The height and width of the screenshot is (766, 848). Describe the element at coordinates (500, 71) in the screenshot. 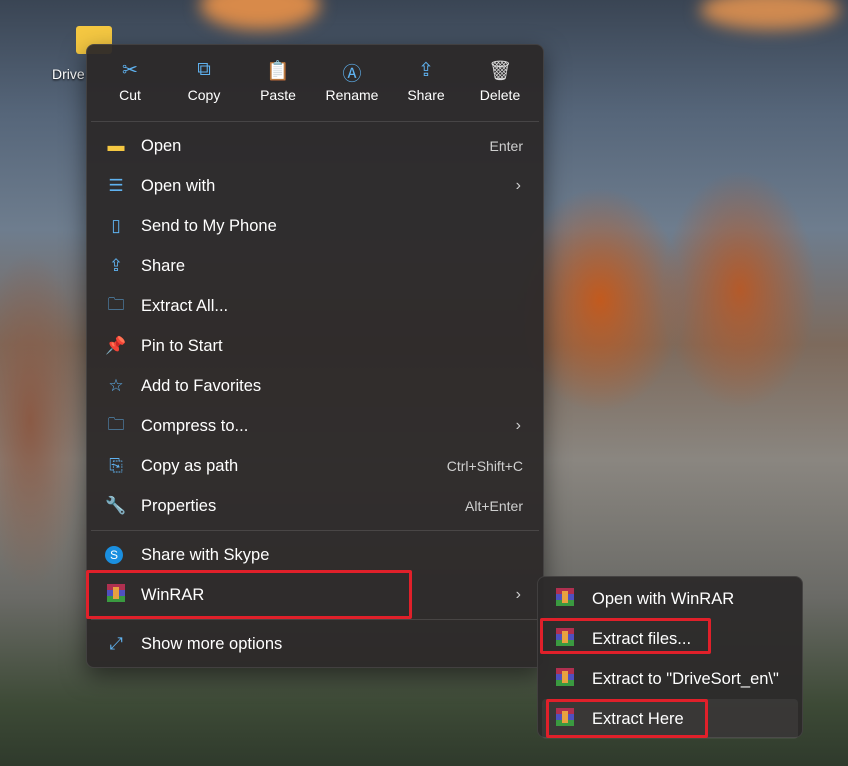

I see `trash-icon: 🗑` at that location.